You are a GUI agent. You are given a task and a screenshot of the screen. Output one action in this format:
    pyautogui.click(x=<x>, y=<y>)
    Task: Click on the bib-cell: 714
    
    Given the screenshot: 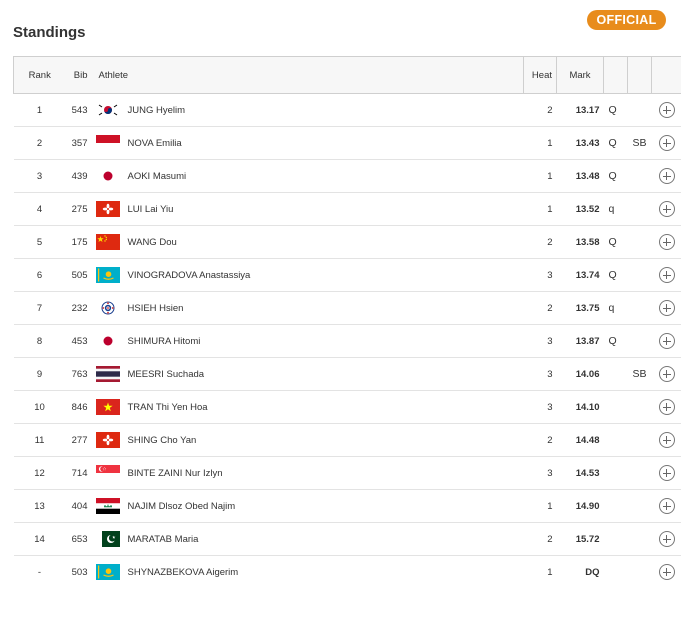 What is the action you would take?
    pyautogui.click(x=80, y=473)
    